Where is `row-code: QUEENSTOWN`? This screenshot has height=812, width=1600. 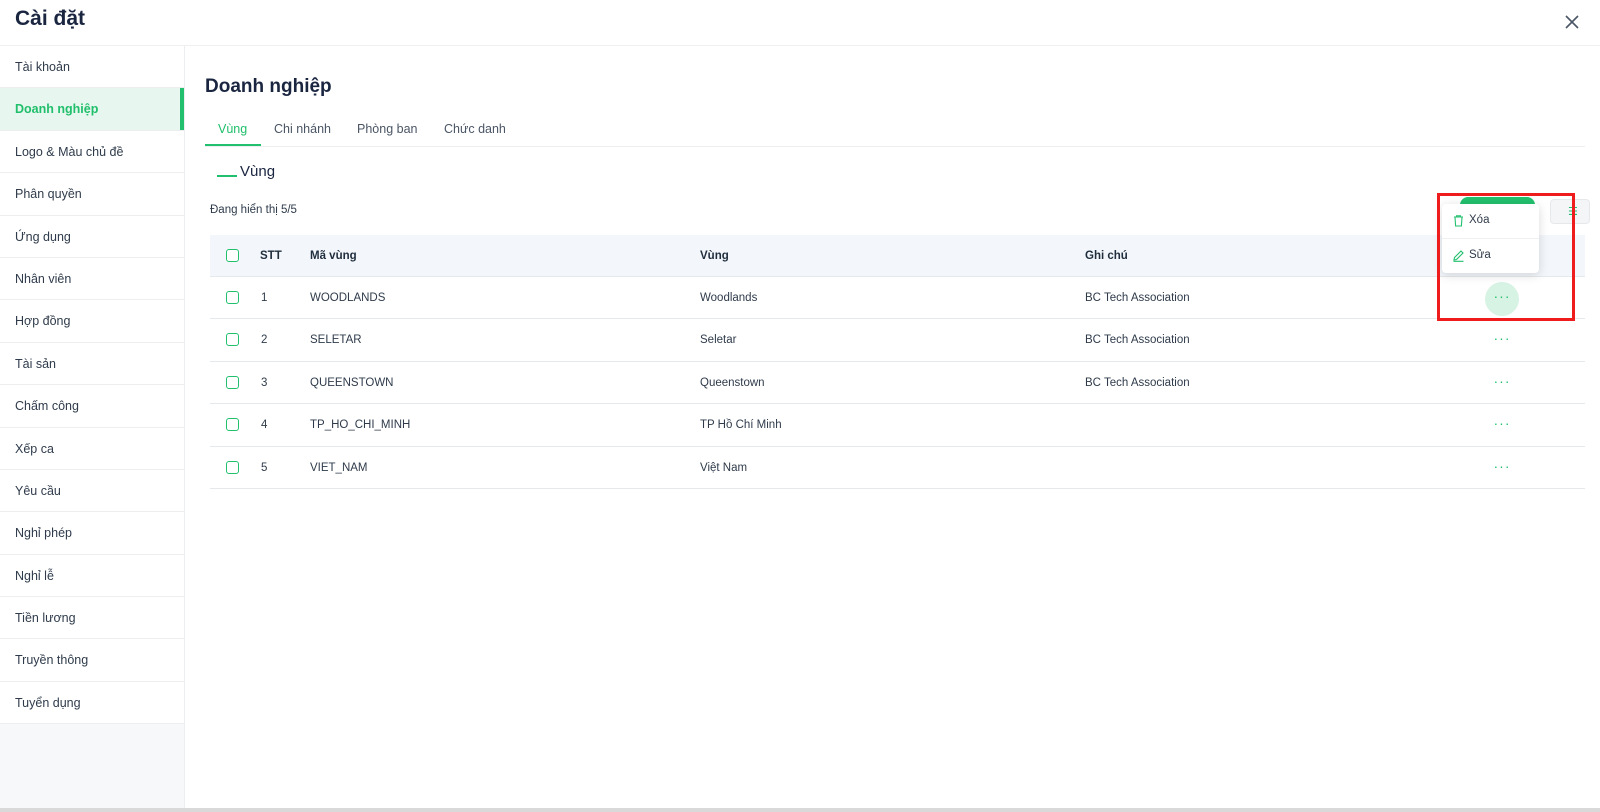 row-code: QUEENSTOWN is located at coordinates (352, 382).